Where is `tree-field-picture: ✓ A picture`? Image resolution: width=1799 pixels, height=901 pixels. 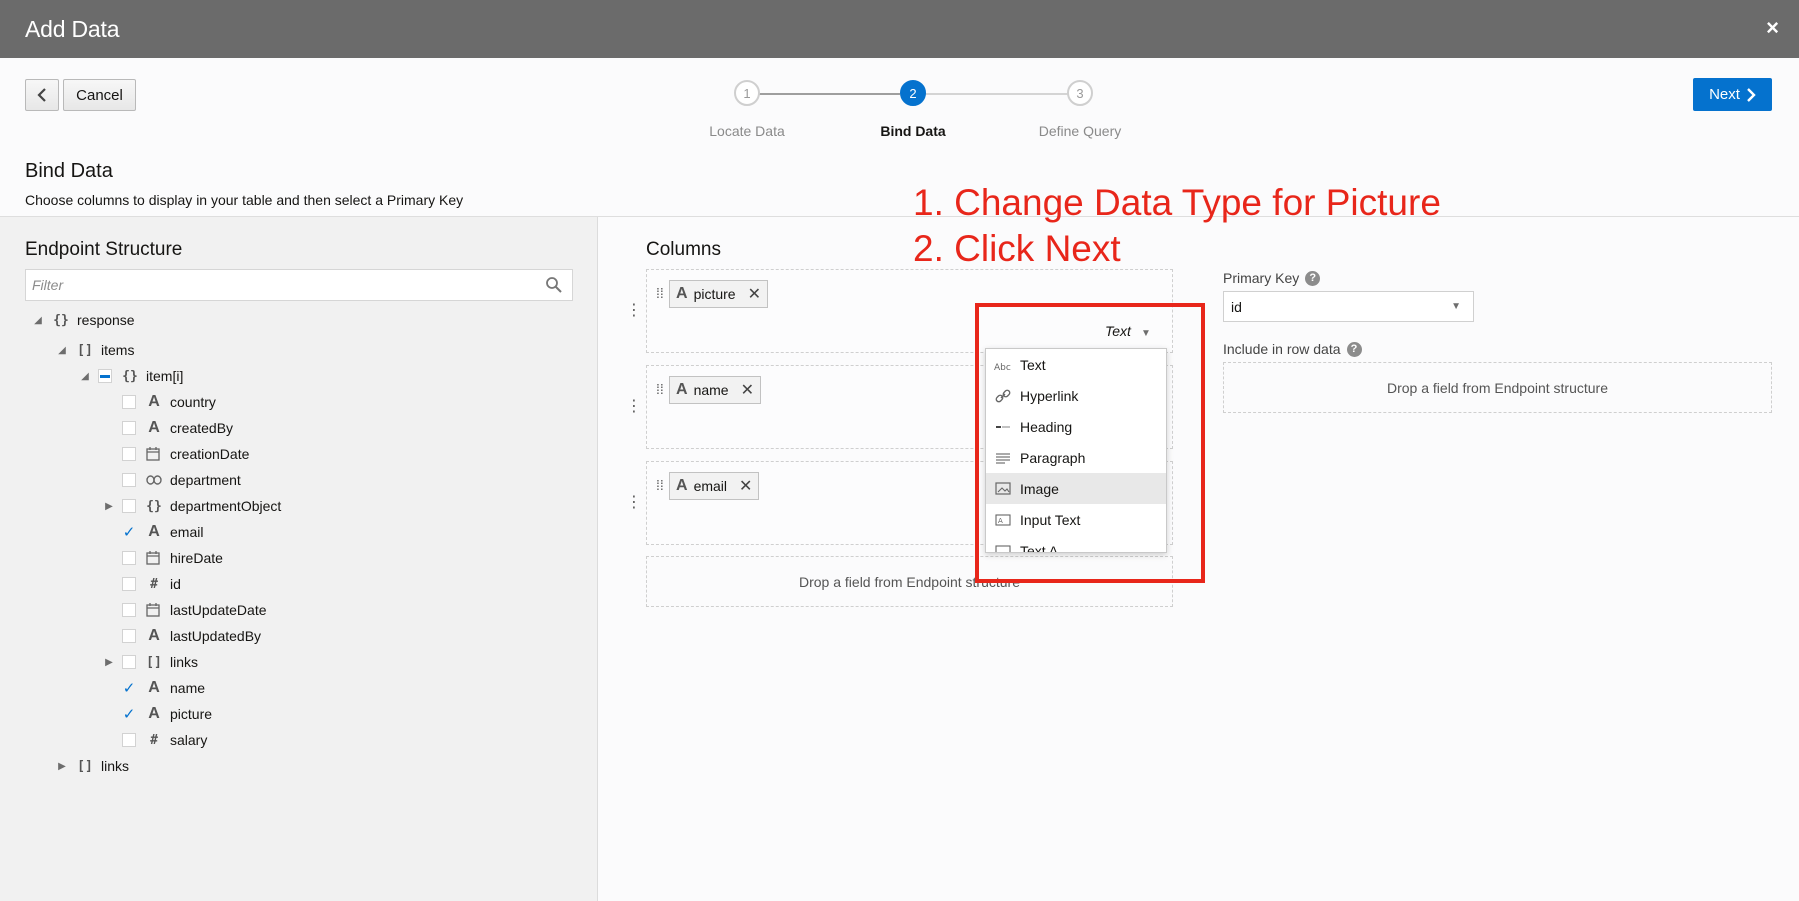 tree-field-picture: ✓ A picture is located at coordinates (167, 714).